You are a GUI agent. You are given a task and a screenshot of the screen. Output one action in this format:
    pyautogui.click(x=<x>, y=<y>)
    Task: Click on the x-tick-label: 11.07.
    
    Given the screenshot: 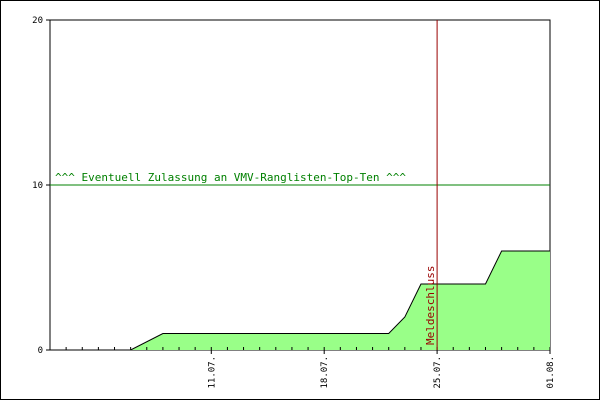 What is the action you would take?
    pyautogui.click(x=212, y=372)
    